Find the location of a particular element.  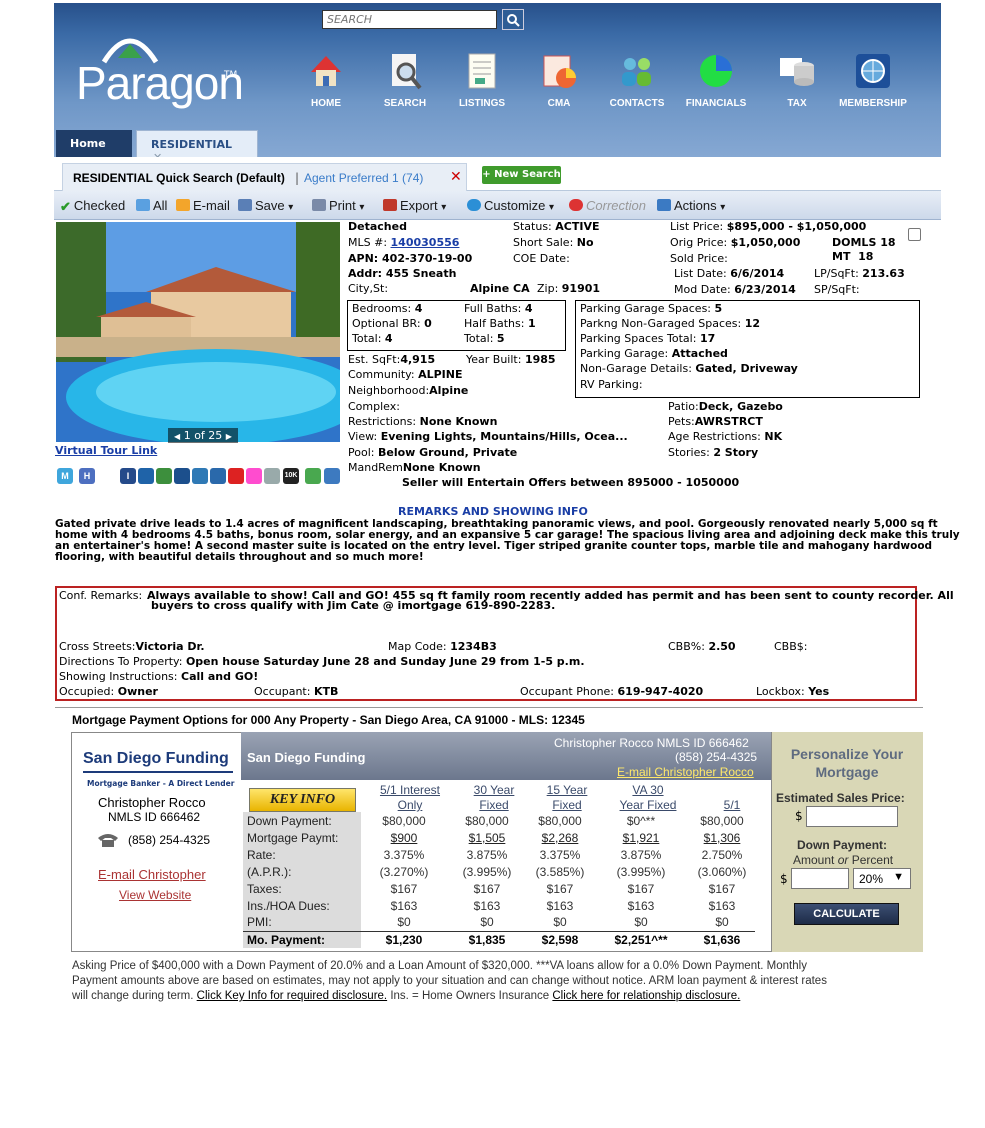

mandrem-label: MandRem is located at coordinates (375, 467).